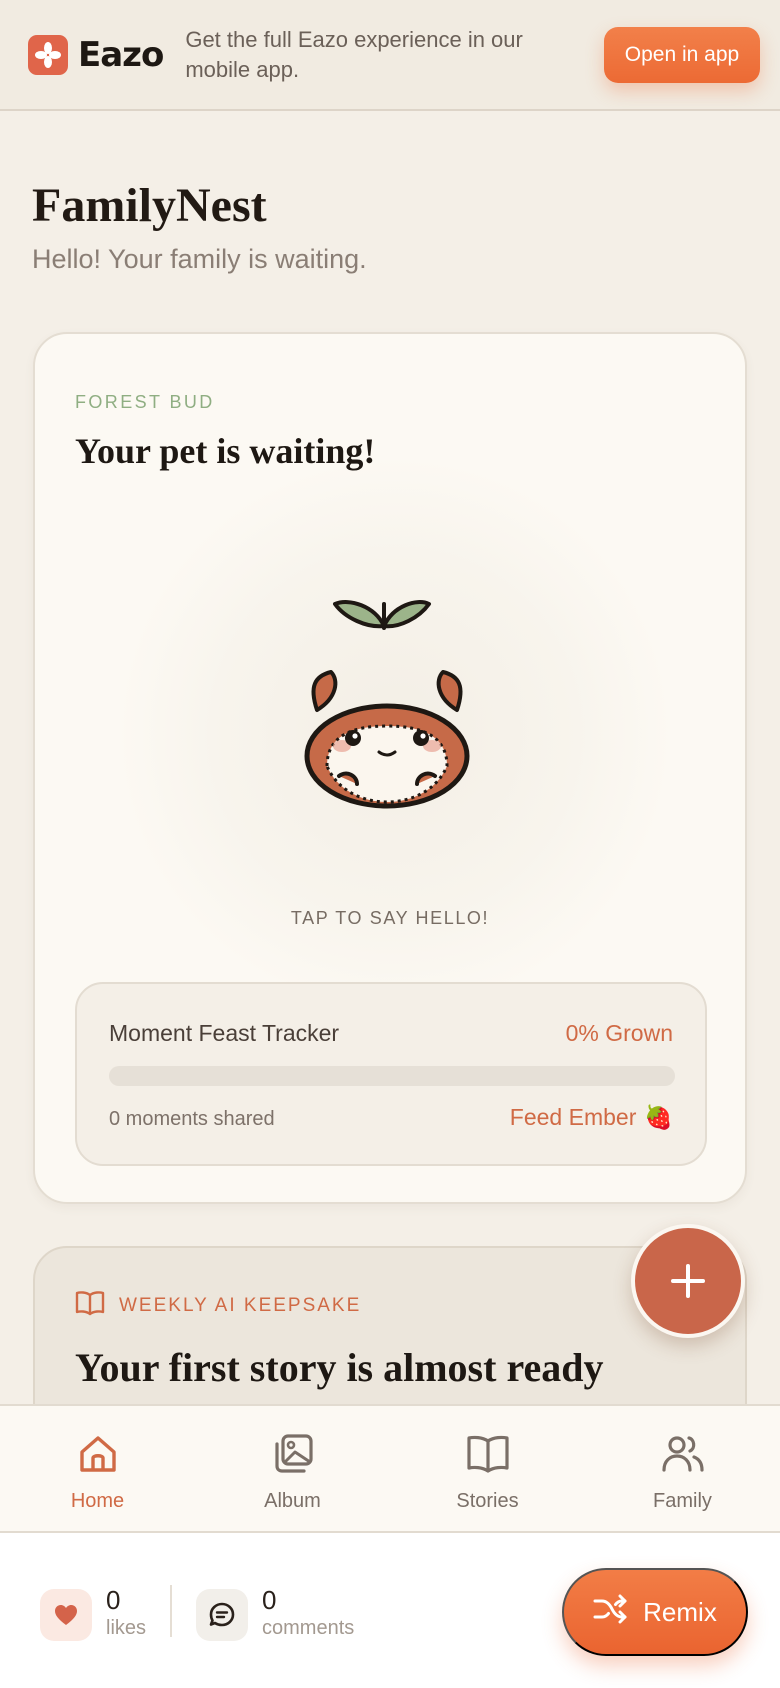 This screenshot has height=1688, width=780. What do you see at coordinates (225, 451) in the screenshot?
I see `pet-card-heading: Your pet is waiting!` at bounding box center [225, 451].